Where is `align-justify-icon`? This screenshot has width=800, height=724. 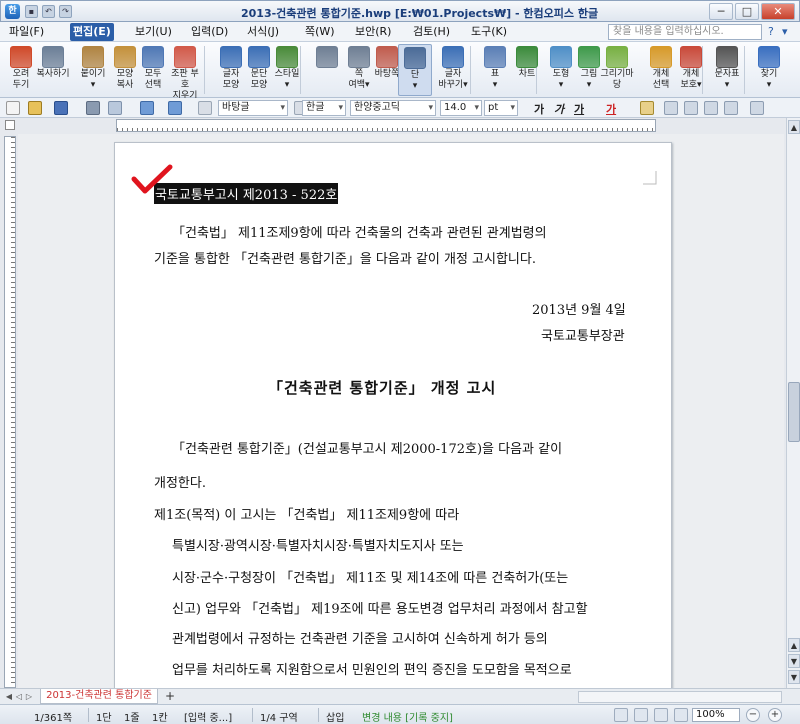
align-justify-icon is located at coordinates (731, 108).